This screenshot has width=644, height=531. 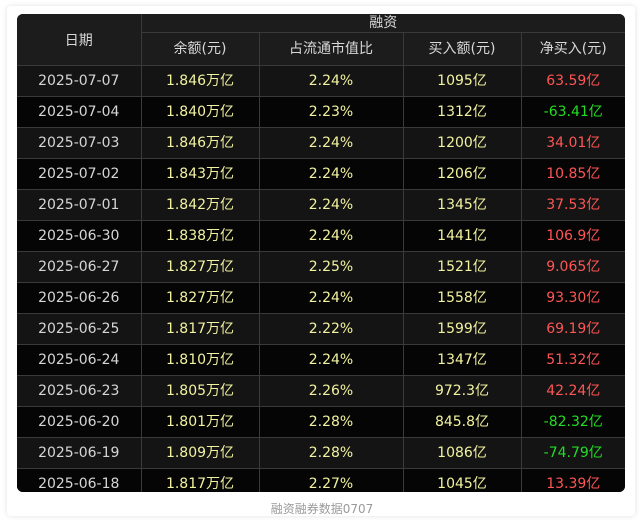 What do you see at coordinates (573, 453) in the screenshot?
I see `net-buy-cell: -74.79亿` at bounding box center [573, 453].